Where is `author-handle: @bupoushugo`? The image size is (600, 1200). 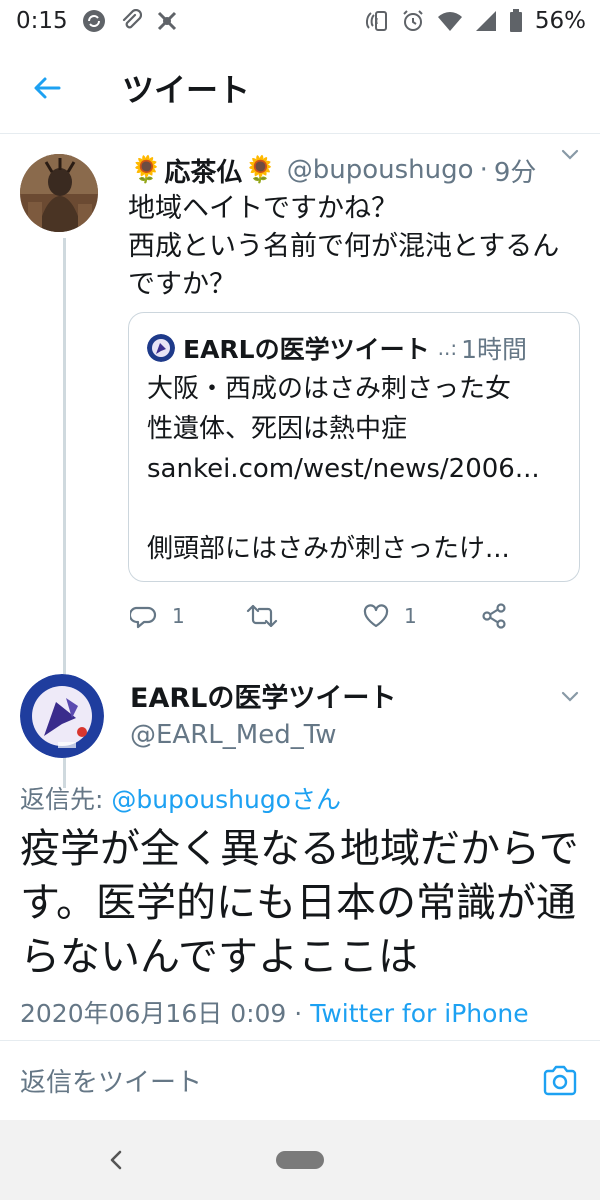
author-handle: @bupoushugo is located at coordinates (380, 170).